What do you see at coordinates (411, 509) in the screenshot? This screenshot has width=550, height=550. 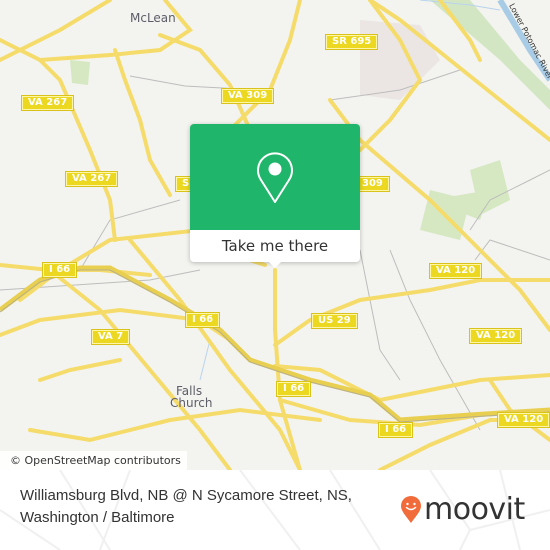 I see `moovit-pin-icon` at bounding box center [411, 509].